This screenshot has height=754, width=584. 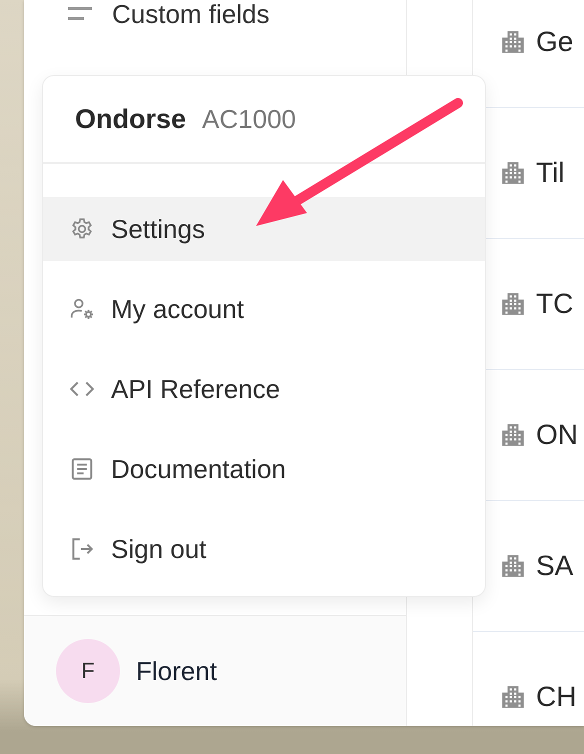 I want to click on user-gear-icon, so click(x=82, y=309).